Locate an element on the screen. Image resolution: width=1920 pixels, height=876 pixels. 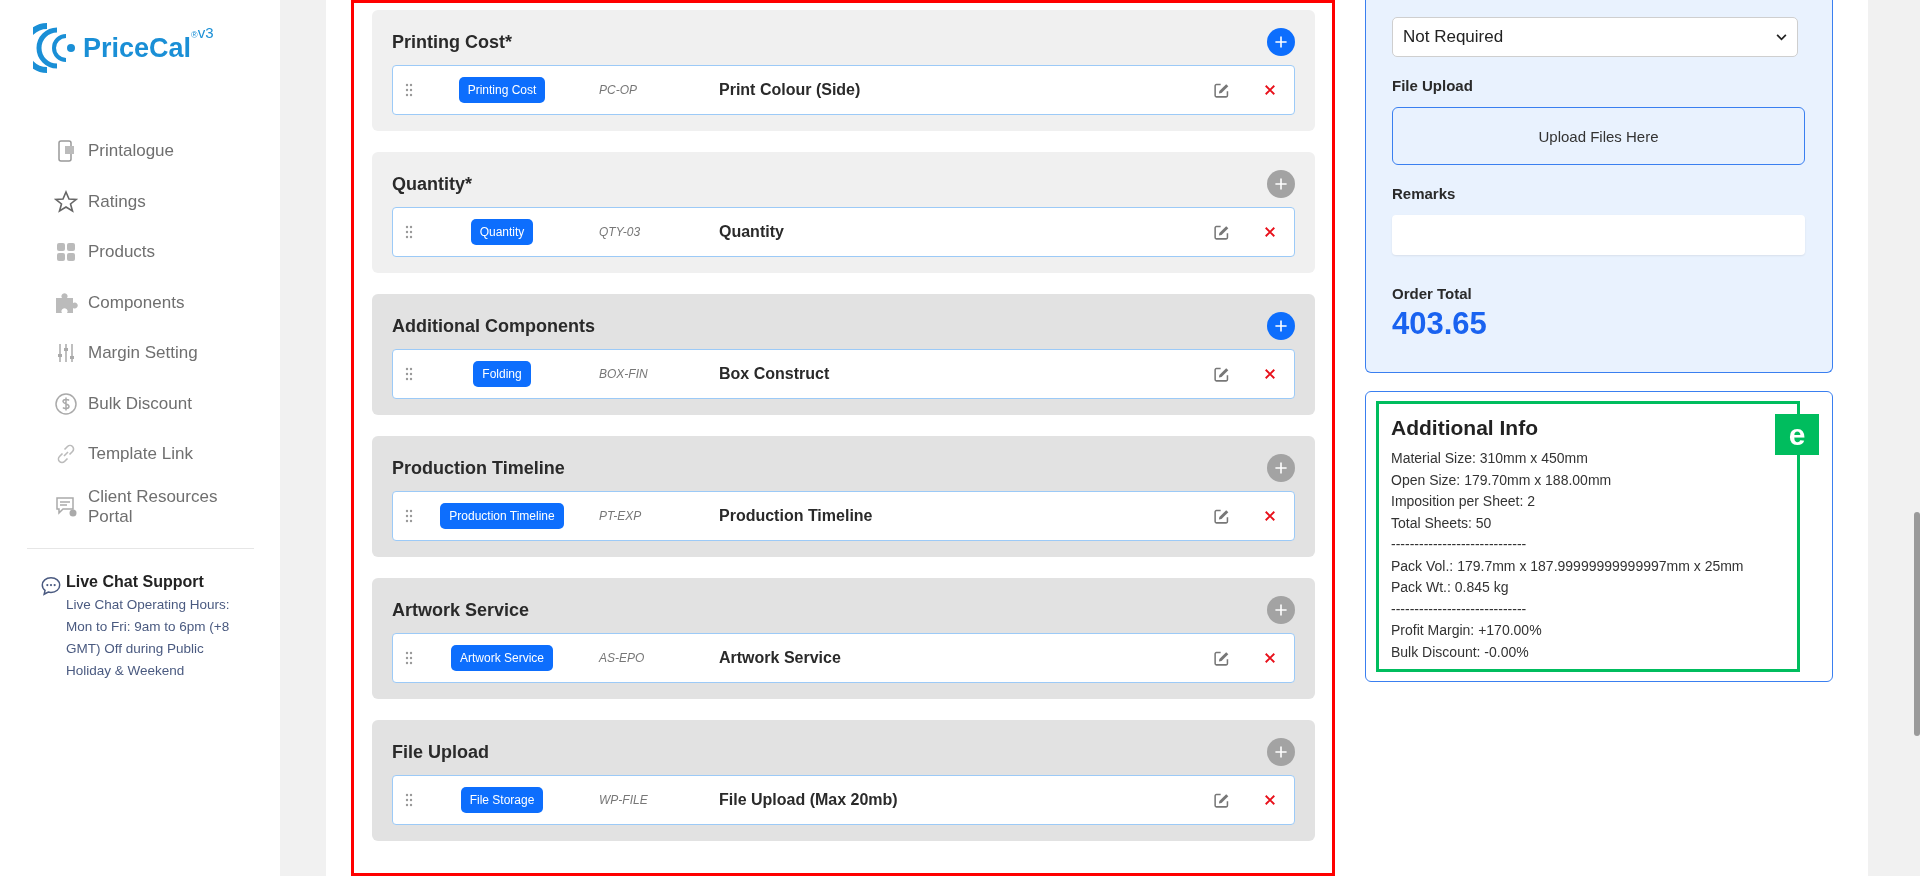
component-name: Box Construct is located at coordinates (775, 374).